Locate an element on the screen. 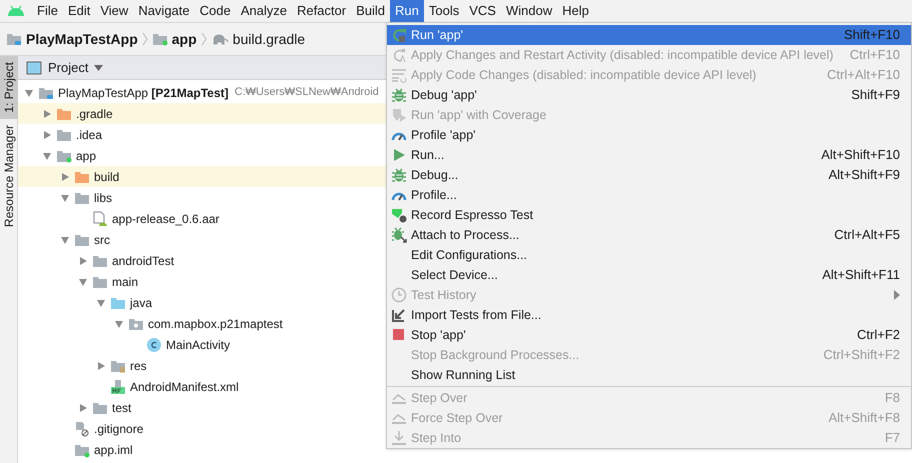 This screenshot has height=463, width=912. ignored-file-icon is located at coordinates (82, 428).